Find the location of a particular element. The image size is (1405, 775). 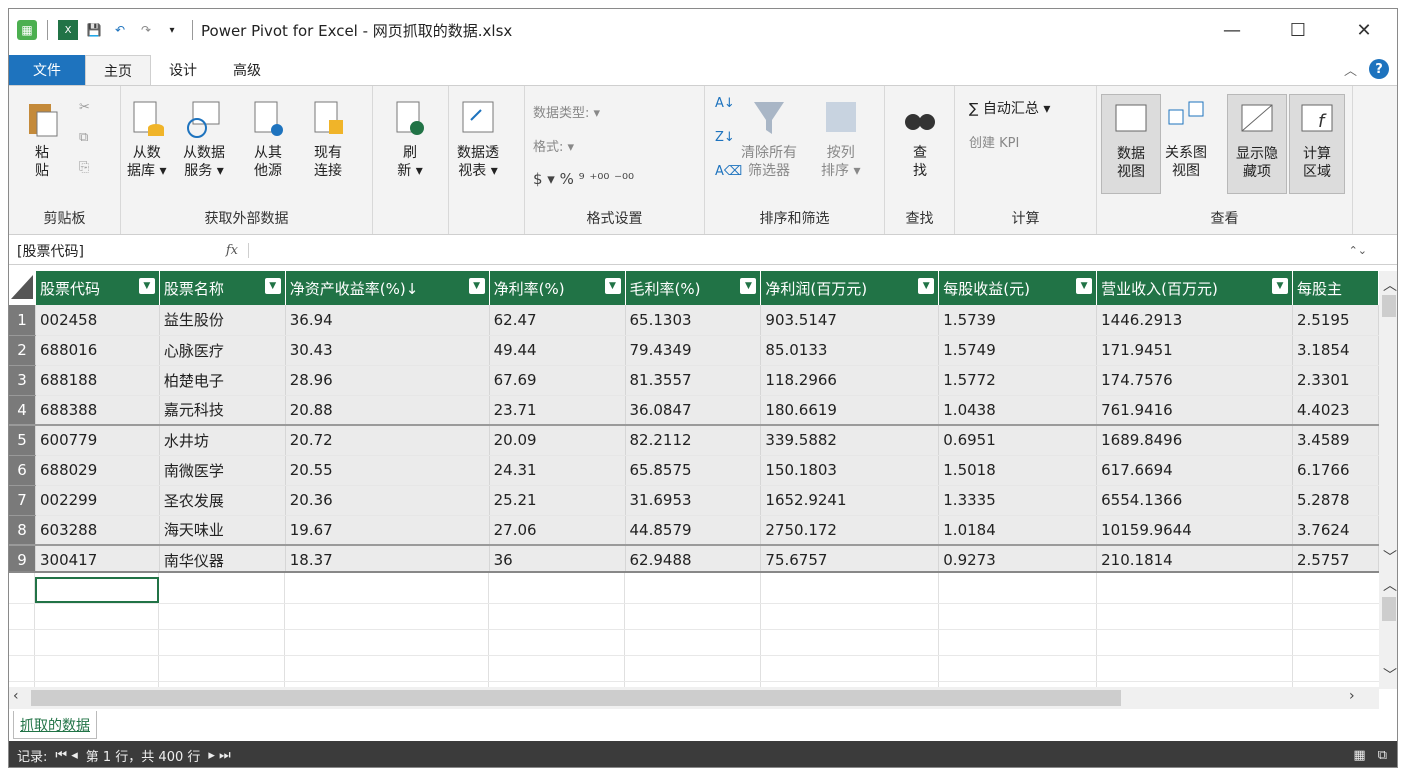

table-cell: 1689.8496 is located at coordinates (1194, 440).